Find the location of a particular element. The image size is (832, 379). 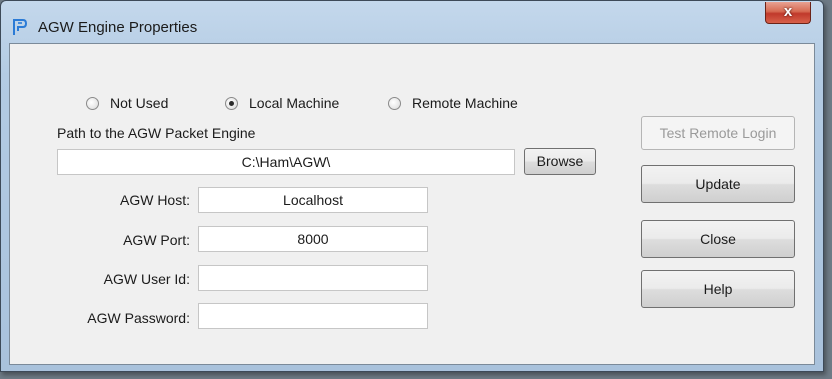

radio-remote-machine-label: Remote Machine is located at coordinates (465, 103).